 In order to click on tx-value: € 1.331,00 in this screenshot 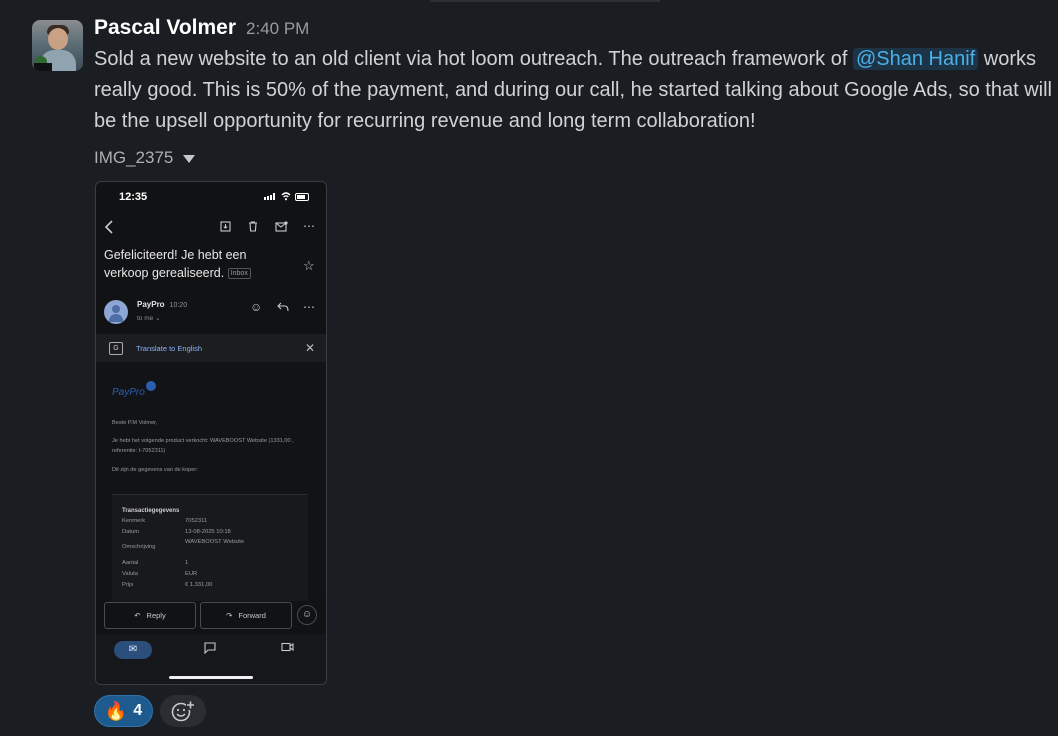, I will do `click(199, 585)`.